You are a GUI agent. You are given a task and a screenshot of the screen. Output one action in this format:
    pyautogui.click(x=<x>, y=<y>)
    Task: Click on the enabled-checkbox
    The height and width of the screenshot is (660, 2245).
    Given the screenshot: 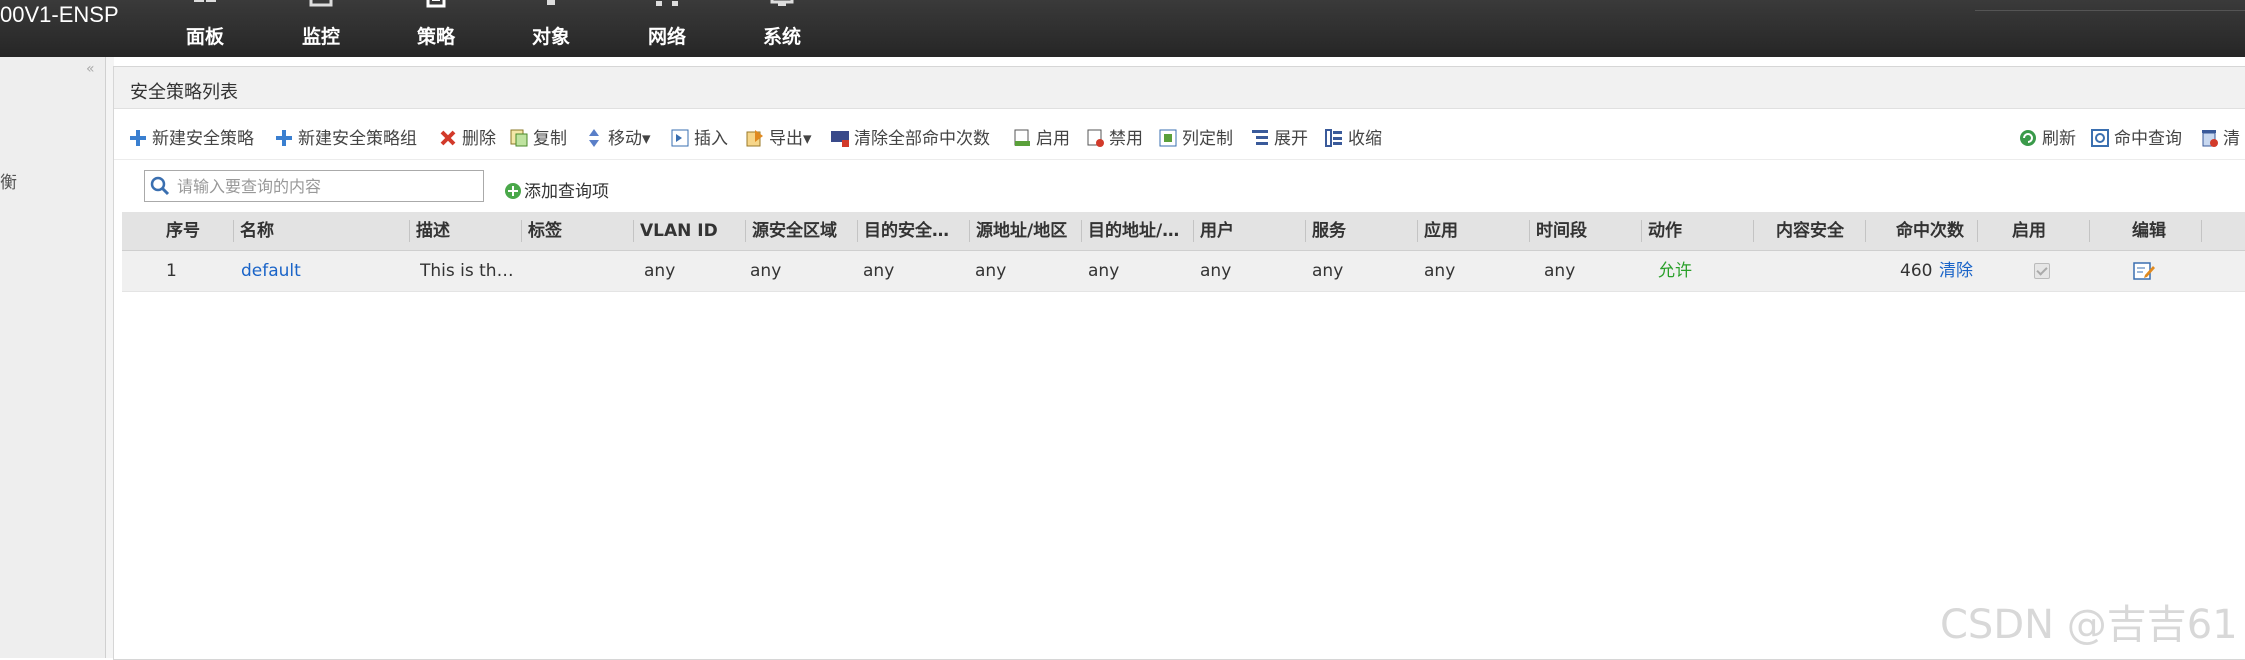 What is the action you would take?
    pyautogui.click(x=2042, y=271)
    